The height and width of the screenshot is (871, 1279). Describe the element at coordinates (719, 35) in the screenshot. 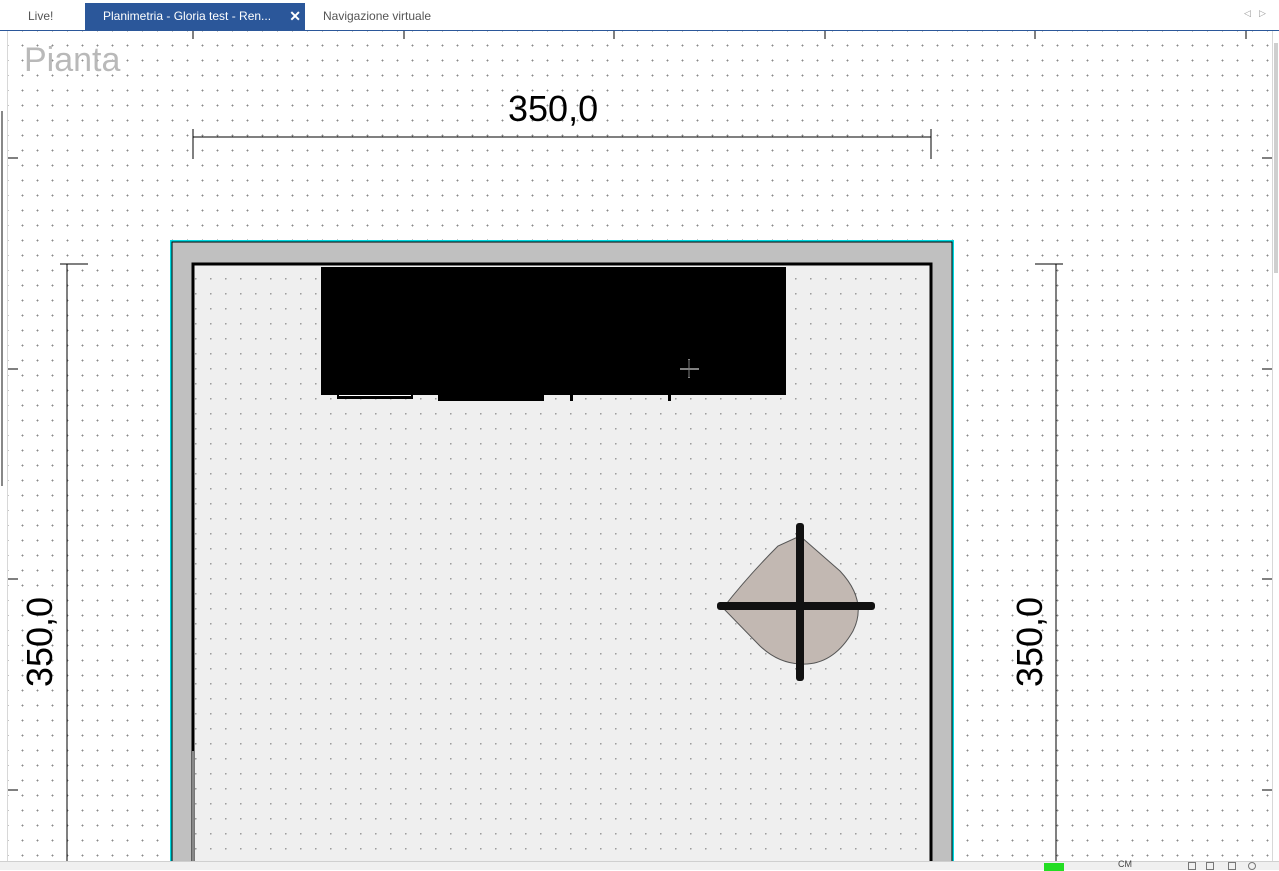

I see `top-ruler-ticks` at that location.